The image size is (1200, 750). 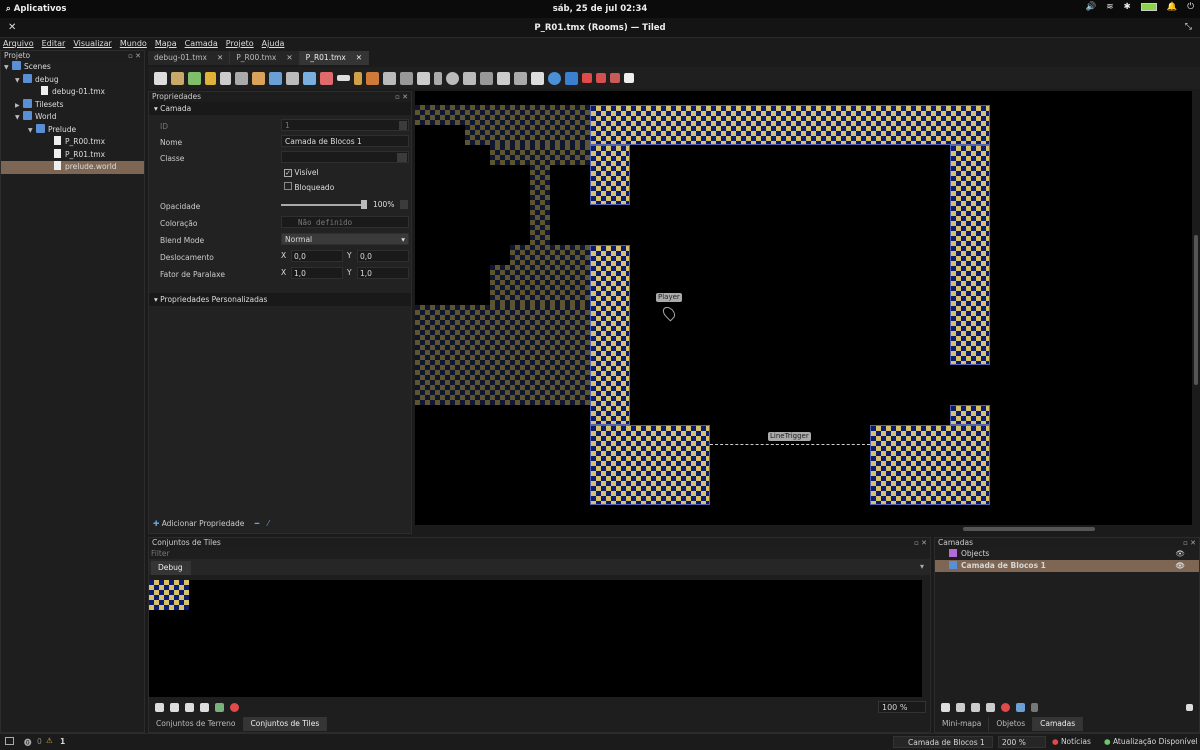 What do you see at coordinates (234, 707) in the screenshot?
I see `remove-tileset-icon` at bounding box center [234, 707].